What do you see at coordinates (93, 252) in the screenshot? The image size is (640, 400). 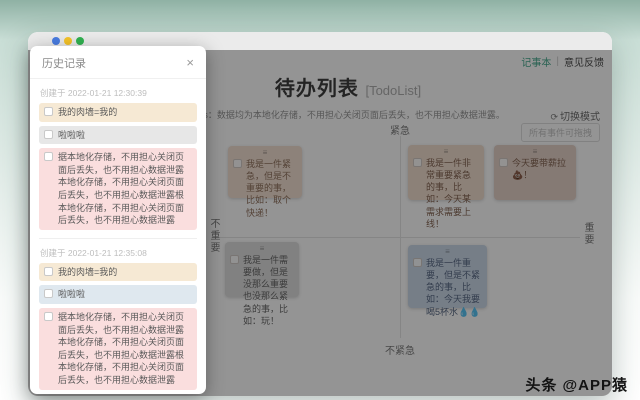 I see `history-group-timestamp: 创建于 2022-01-21 12:35:08` at bounding box center [93, 252].